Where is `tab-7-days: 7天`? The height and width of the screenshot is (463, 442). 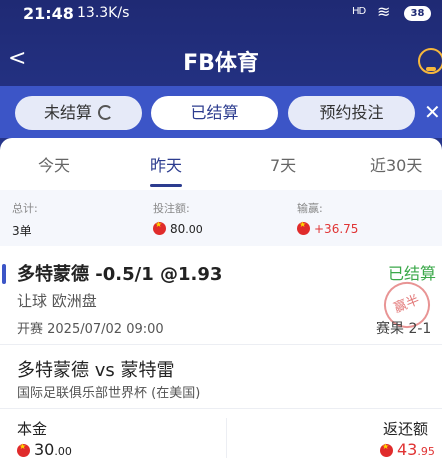 tab-7-days: 7天 is located at coordinates (283, 164).